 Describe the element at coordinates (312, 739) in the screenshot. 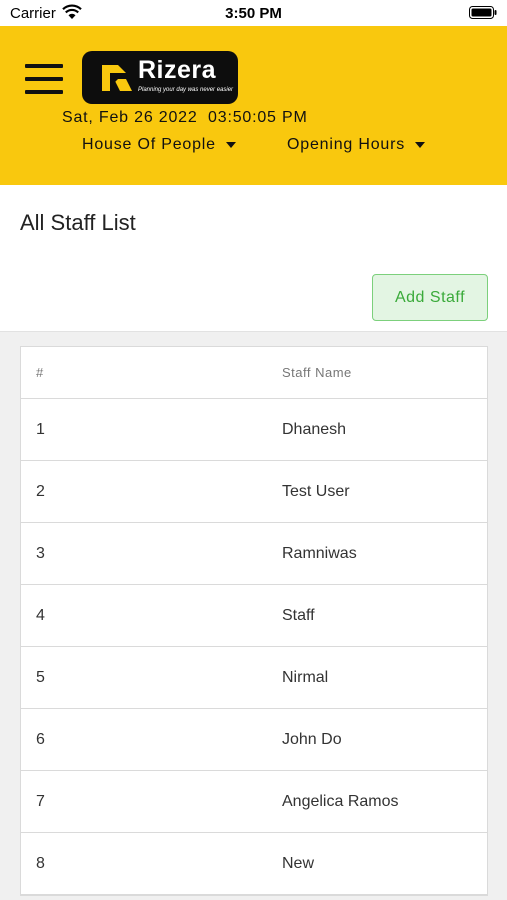

I see `staff-name: John Do` at that location.